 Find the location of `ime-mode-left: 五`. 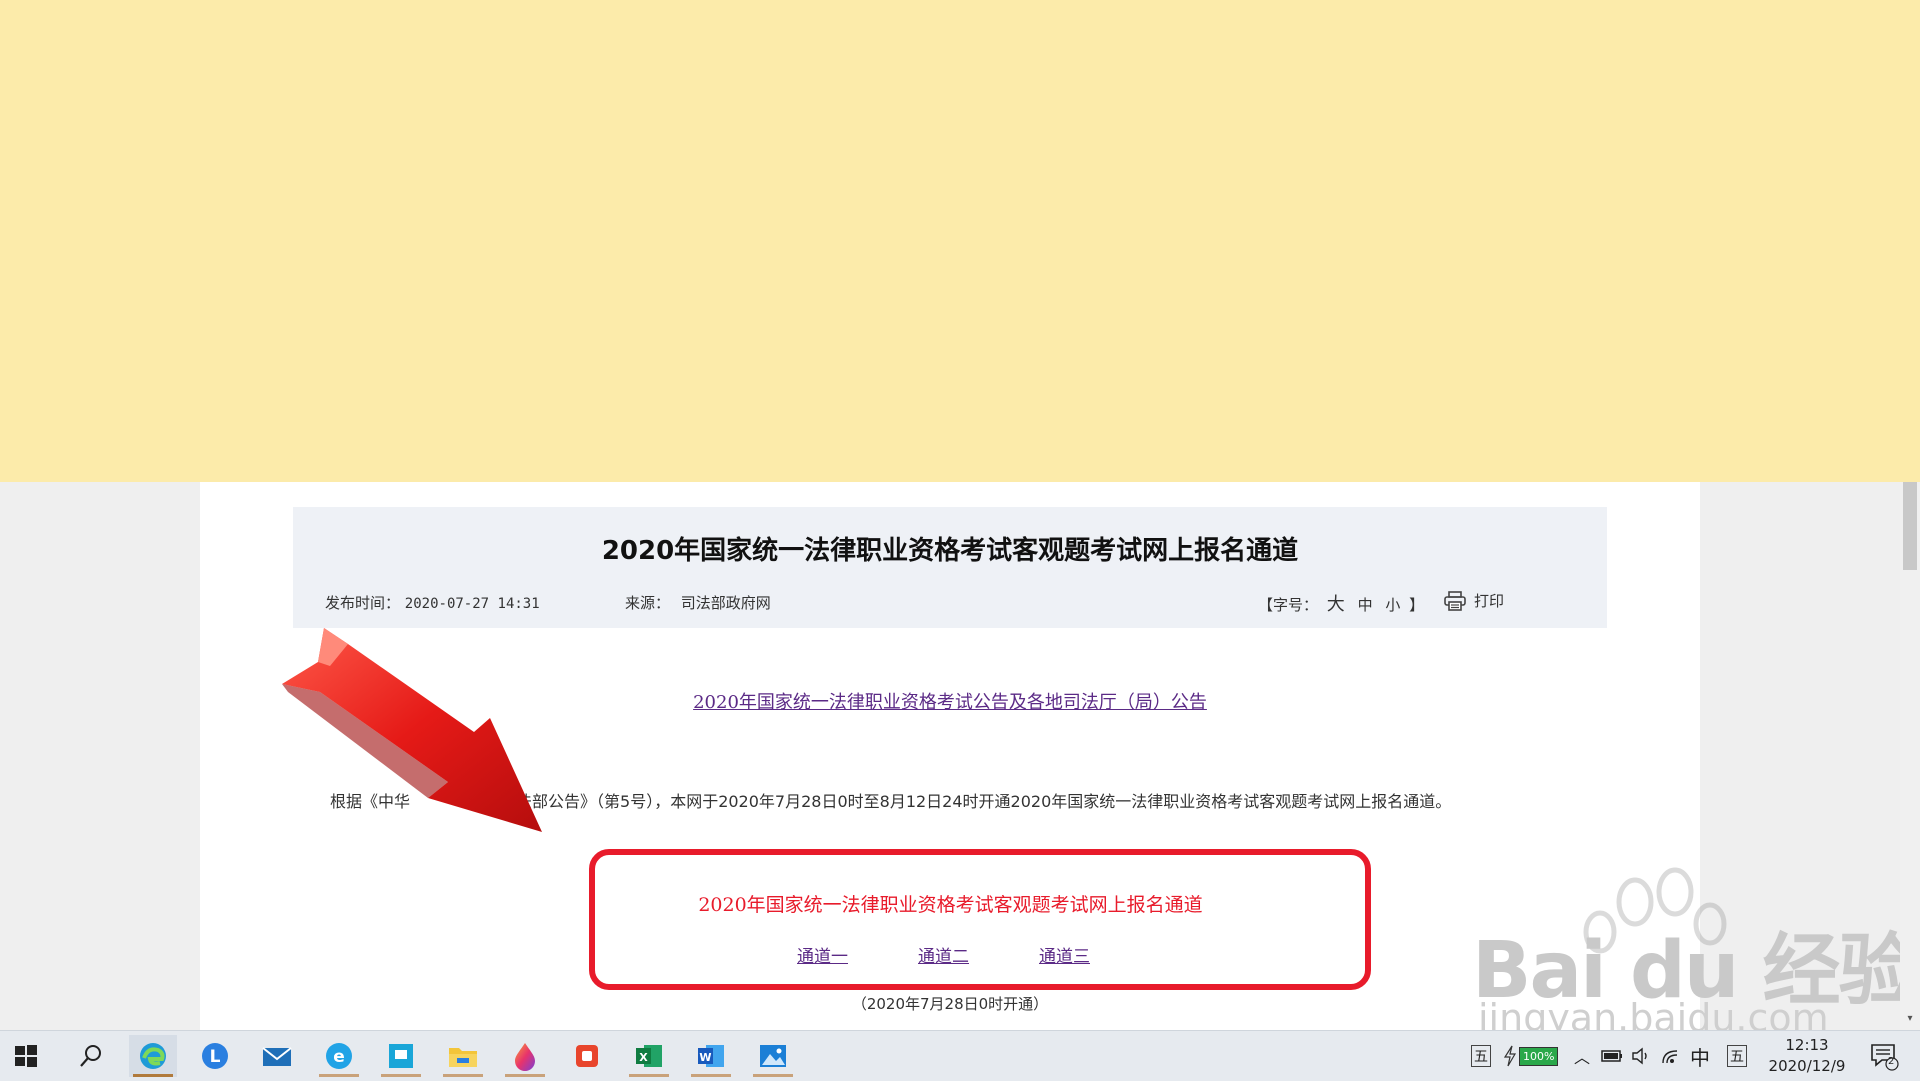

ime-mode-left: 五 is located at coordinates (1481, 1056).